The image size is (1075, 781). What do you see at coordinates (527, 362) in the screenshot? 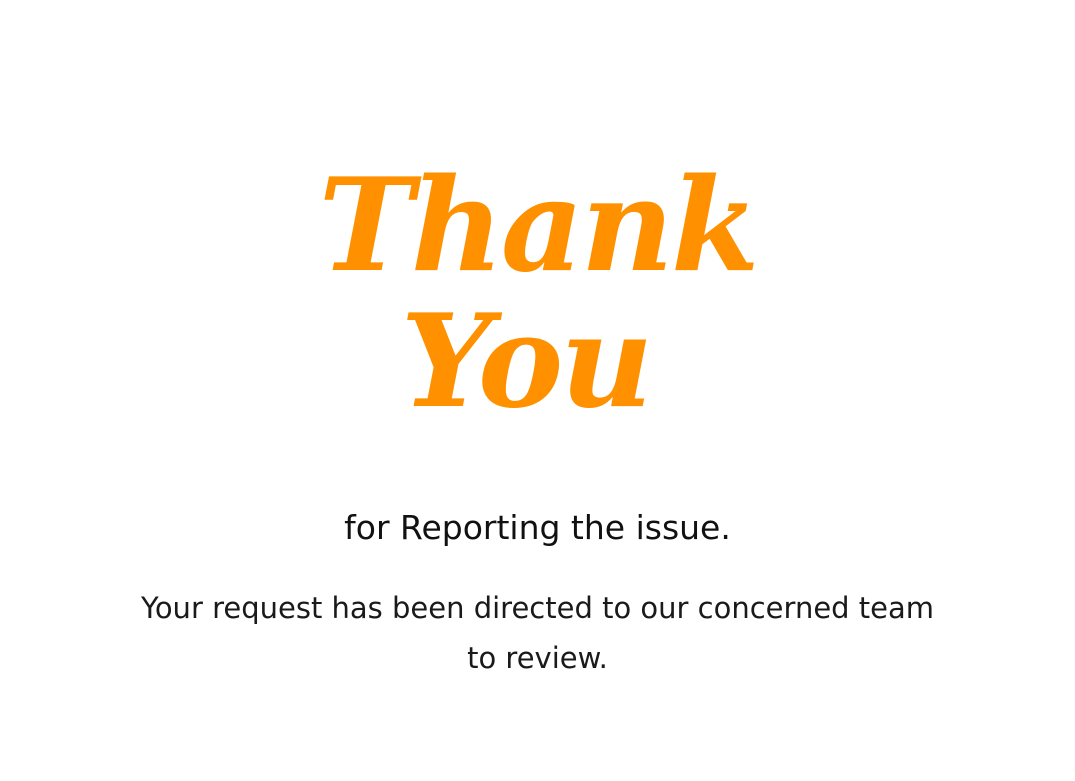
I see `heading-line-you: You` at bounding box center [527, 362].